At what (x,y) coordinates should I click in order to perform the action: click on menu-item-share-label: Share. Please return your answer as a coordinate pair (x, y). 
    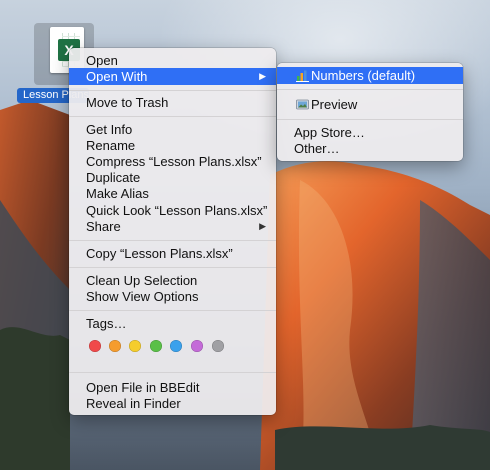
    Looking at the image, I should click on (103, 226).